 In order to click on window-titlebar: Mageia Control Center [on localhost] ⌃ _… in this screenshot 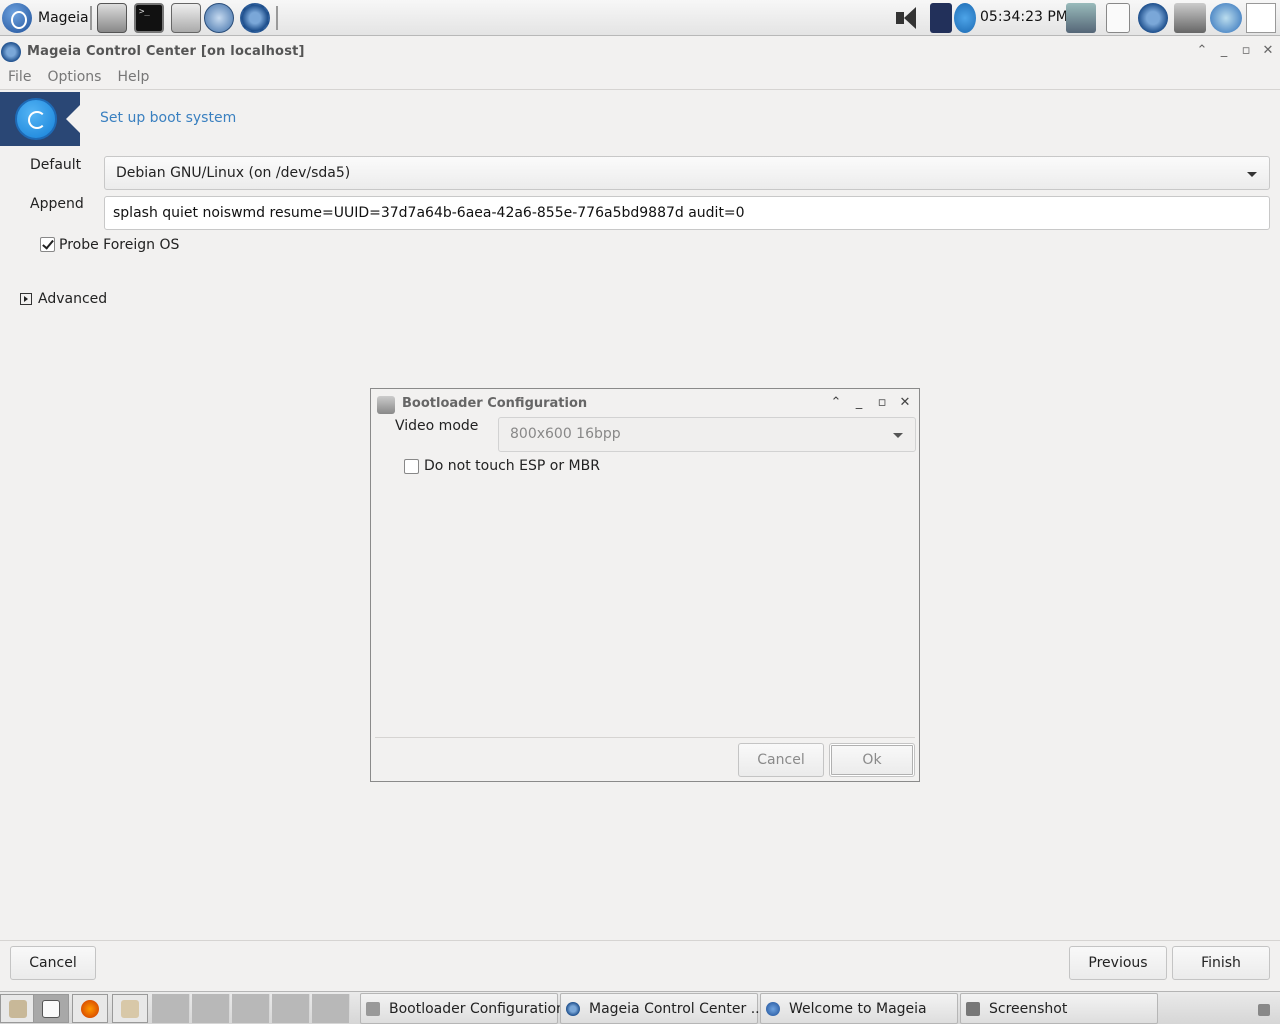, I will do `click(640, 52)`.